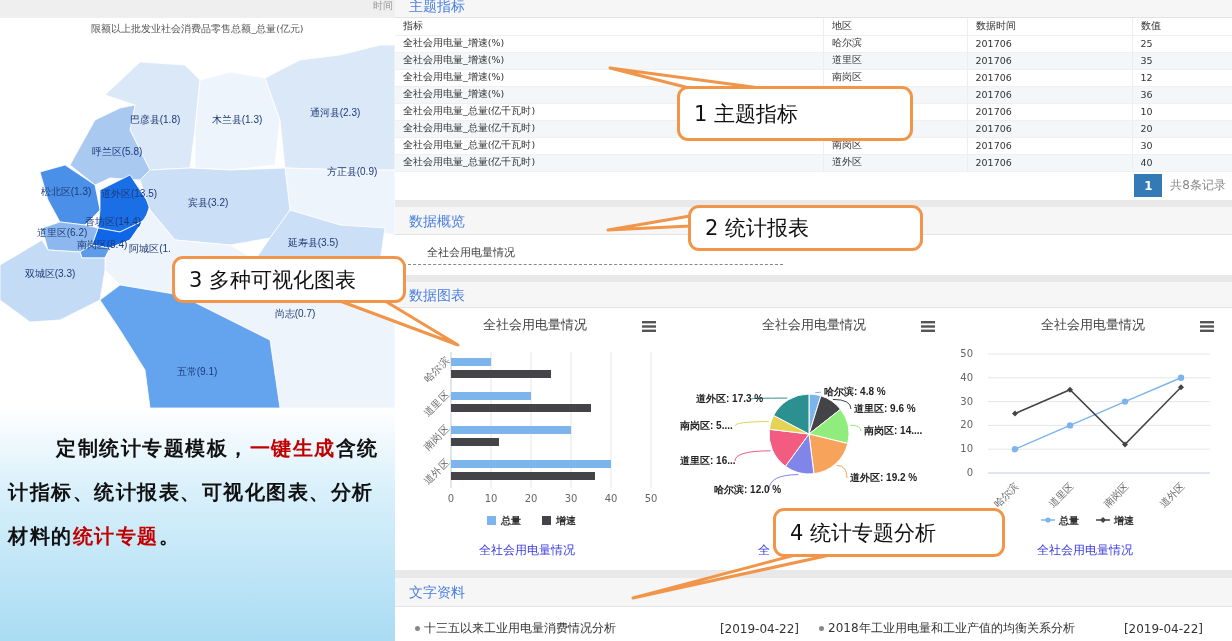  Describe the element at coordinates (609, 26) in the screenshot. I see `column-header: 指标` at that location.